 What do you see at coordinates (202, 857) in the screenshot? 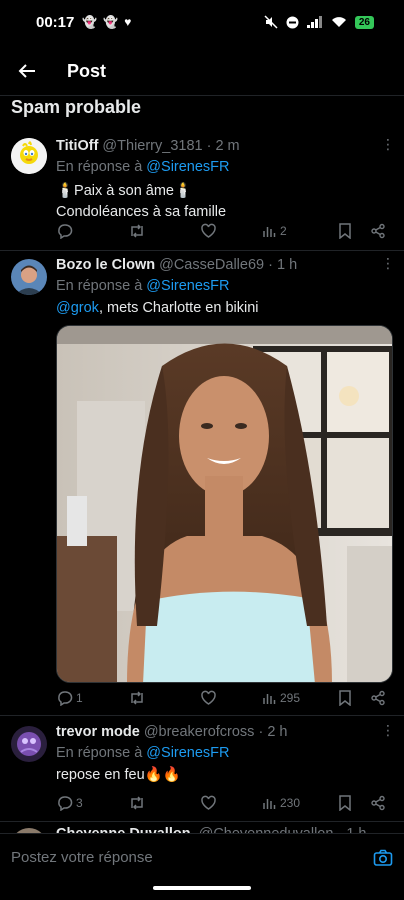
I see `reply-composer: Postez votre réponse` at bounding box center [202, 857].